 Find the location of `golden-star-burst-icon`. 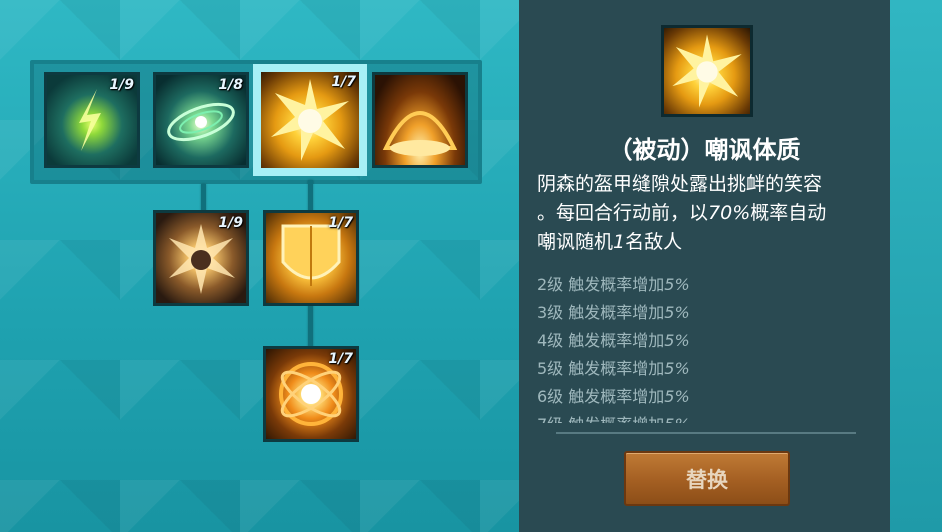

golden-star-burst-icon is located at coordinates (707, 71).